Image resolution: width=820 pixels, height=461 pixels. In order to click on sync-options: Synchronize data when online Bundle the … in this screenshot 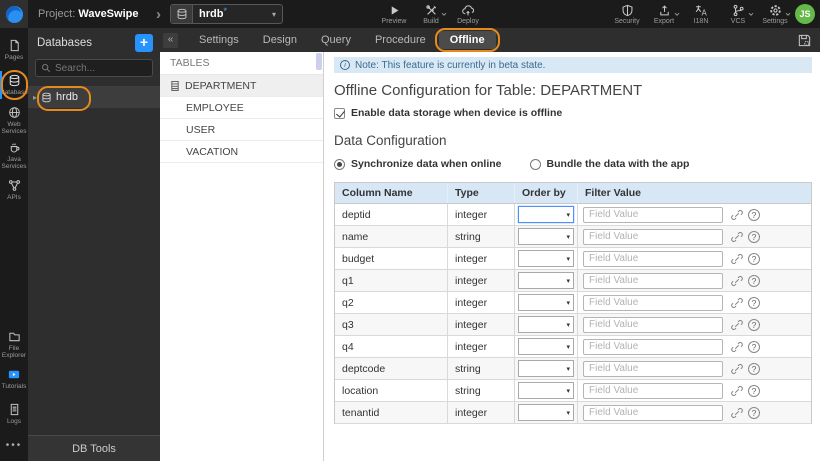, I will do `click(573, 164)`.